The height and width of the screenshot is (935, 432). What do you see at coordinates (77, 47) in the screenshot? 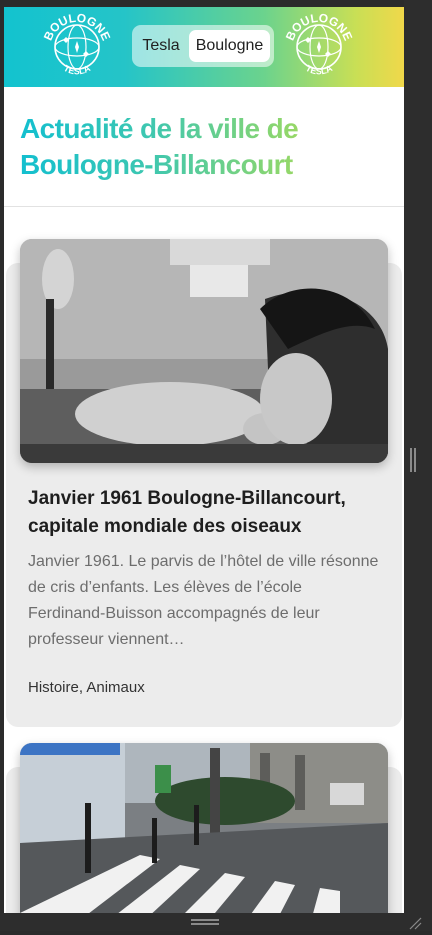
I see `boulogne-tesla-logo: BOULOGNE TESLA` at bounding box center [77, 47].